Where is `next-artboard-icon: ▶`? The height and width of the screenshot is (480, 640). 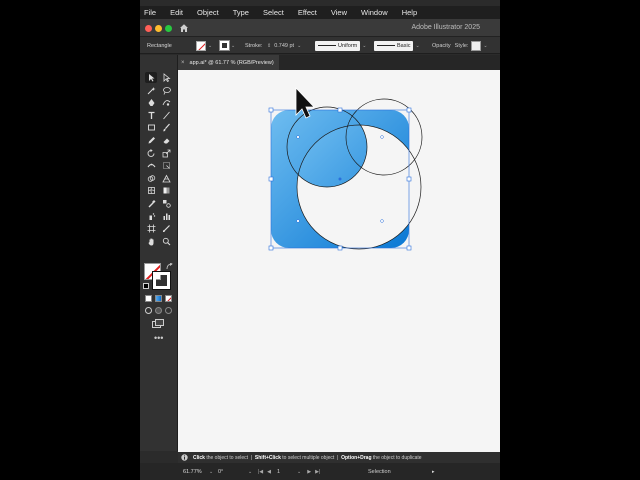 next-artboard-icon: ▶ is located at coordinates (309, 472).